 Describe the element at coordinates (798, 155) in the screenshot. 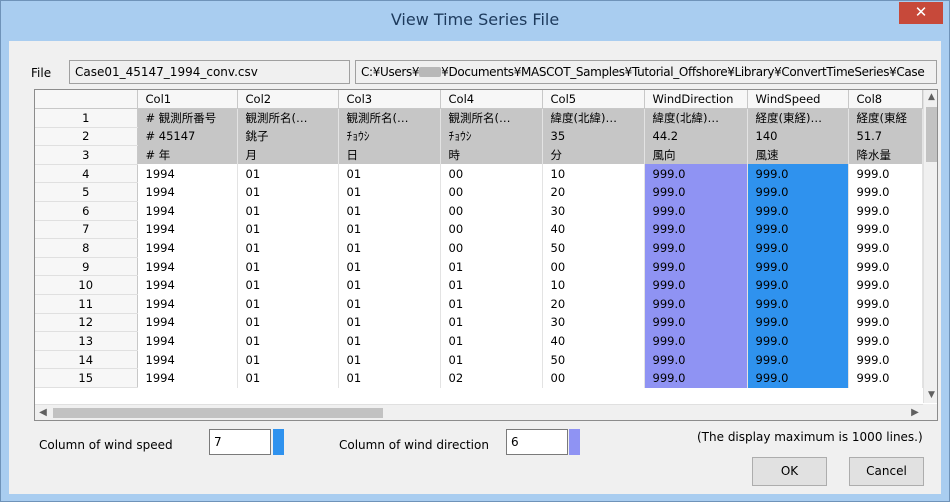

I see `table-cell: 風速` at that location.